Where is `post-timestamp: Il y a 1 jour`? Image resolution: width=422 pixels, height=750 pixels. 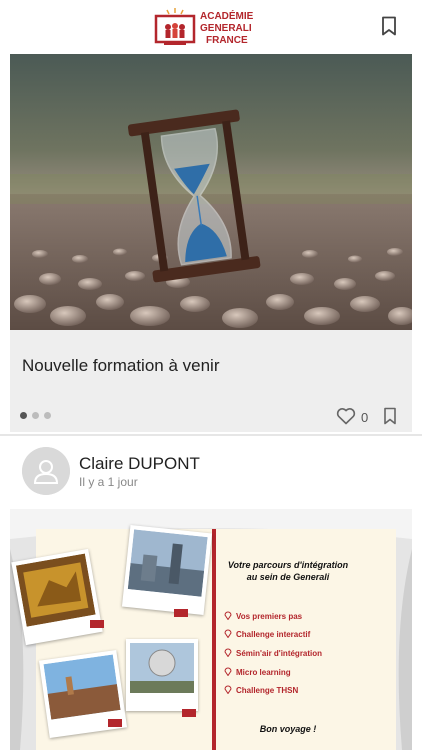
post-timestamp: Il y a 1 jour is located at coordinates (108, 482).